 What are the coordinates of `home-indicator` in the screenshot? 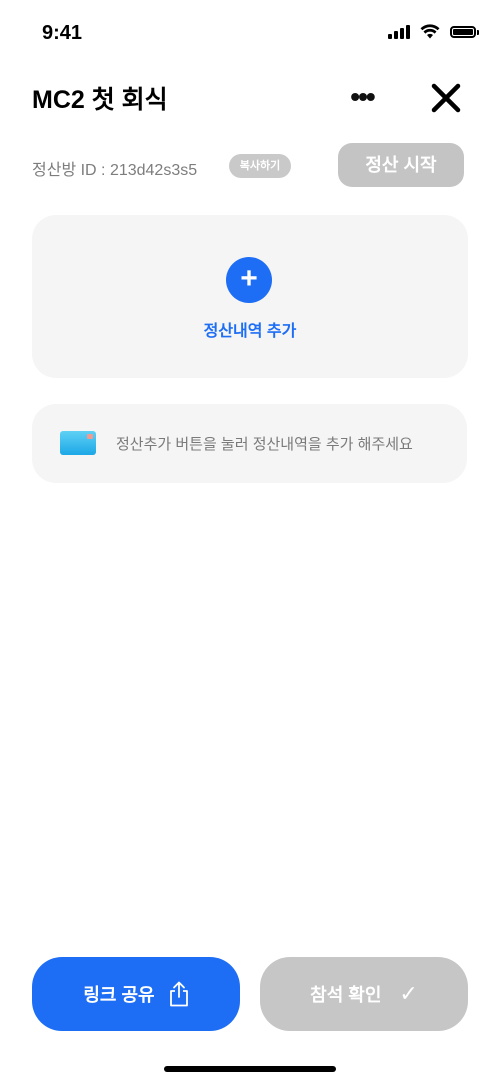 It's located at (250, 1069).